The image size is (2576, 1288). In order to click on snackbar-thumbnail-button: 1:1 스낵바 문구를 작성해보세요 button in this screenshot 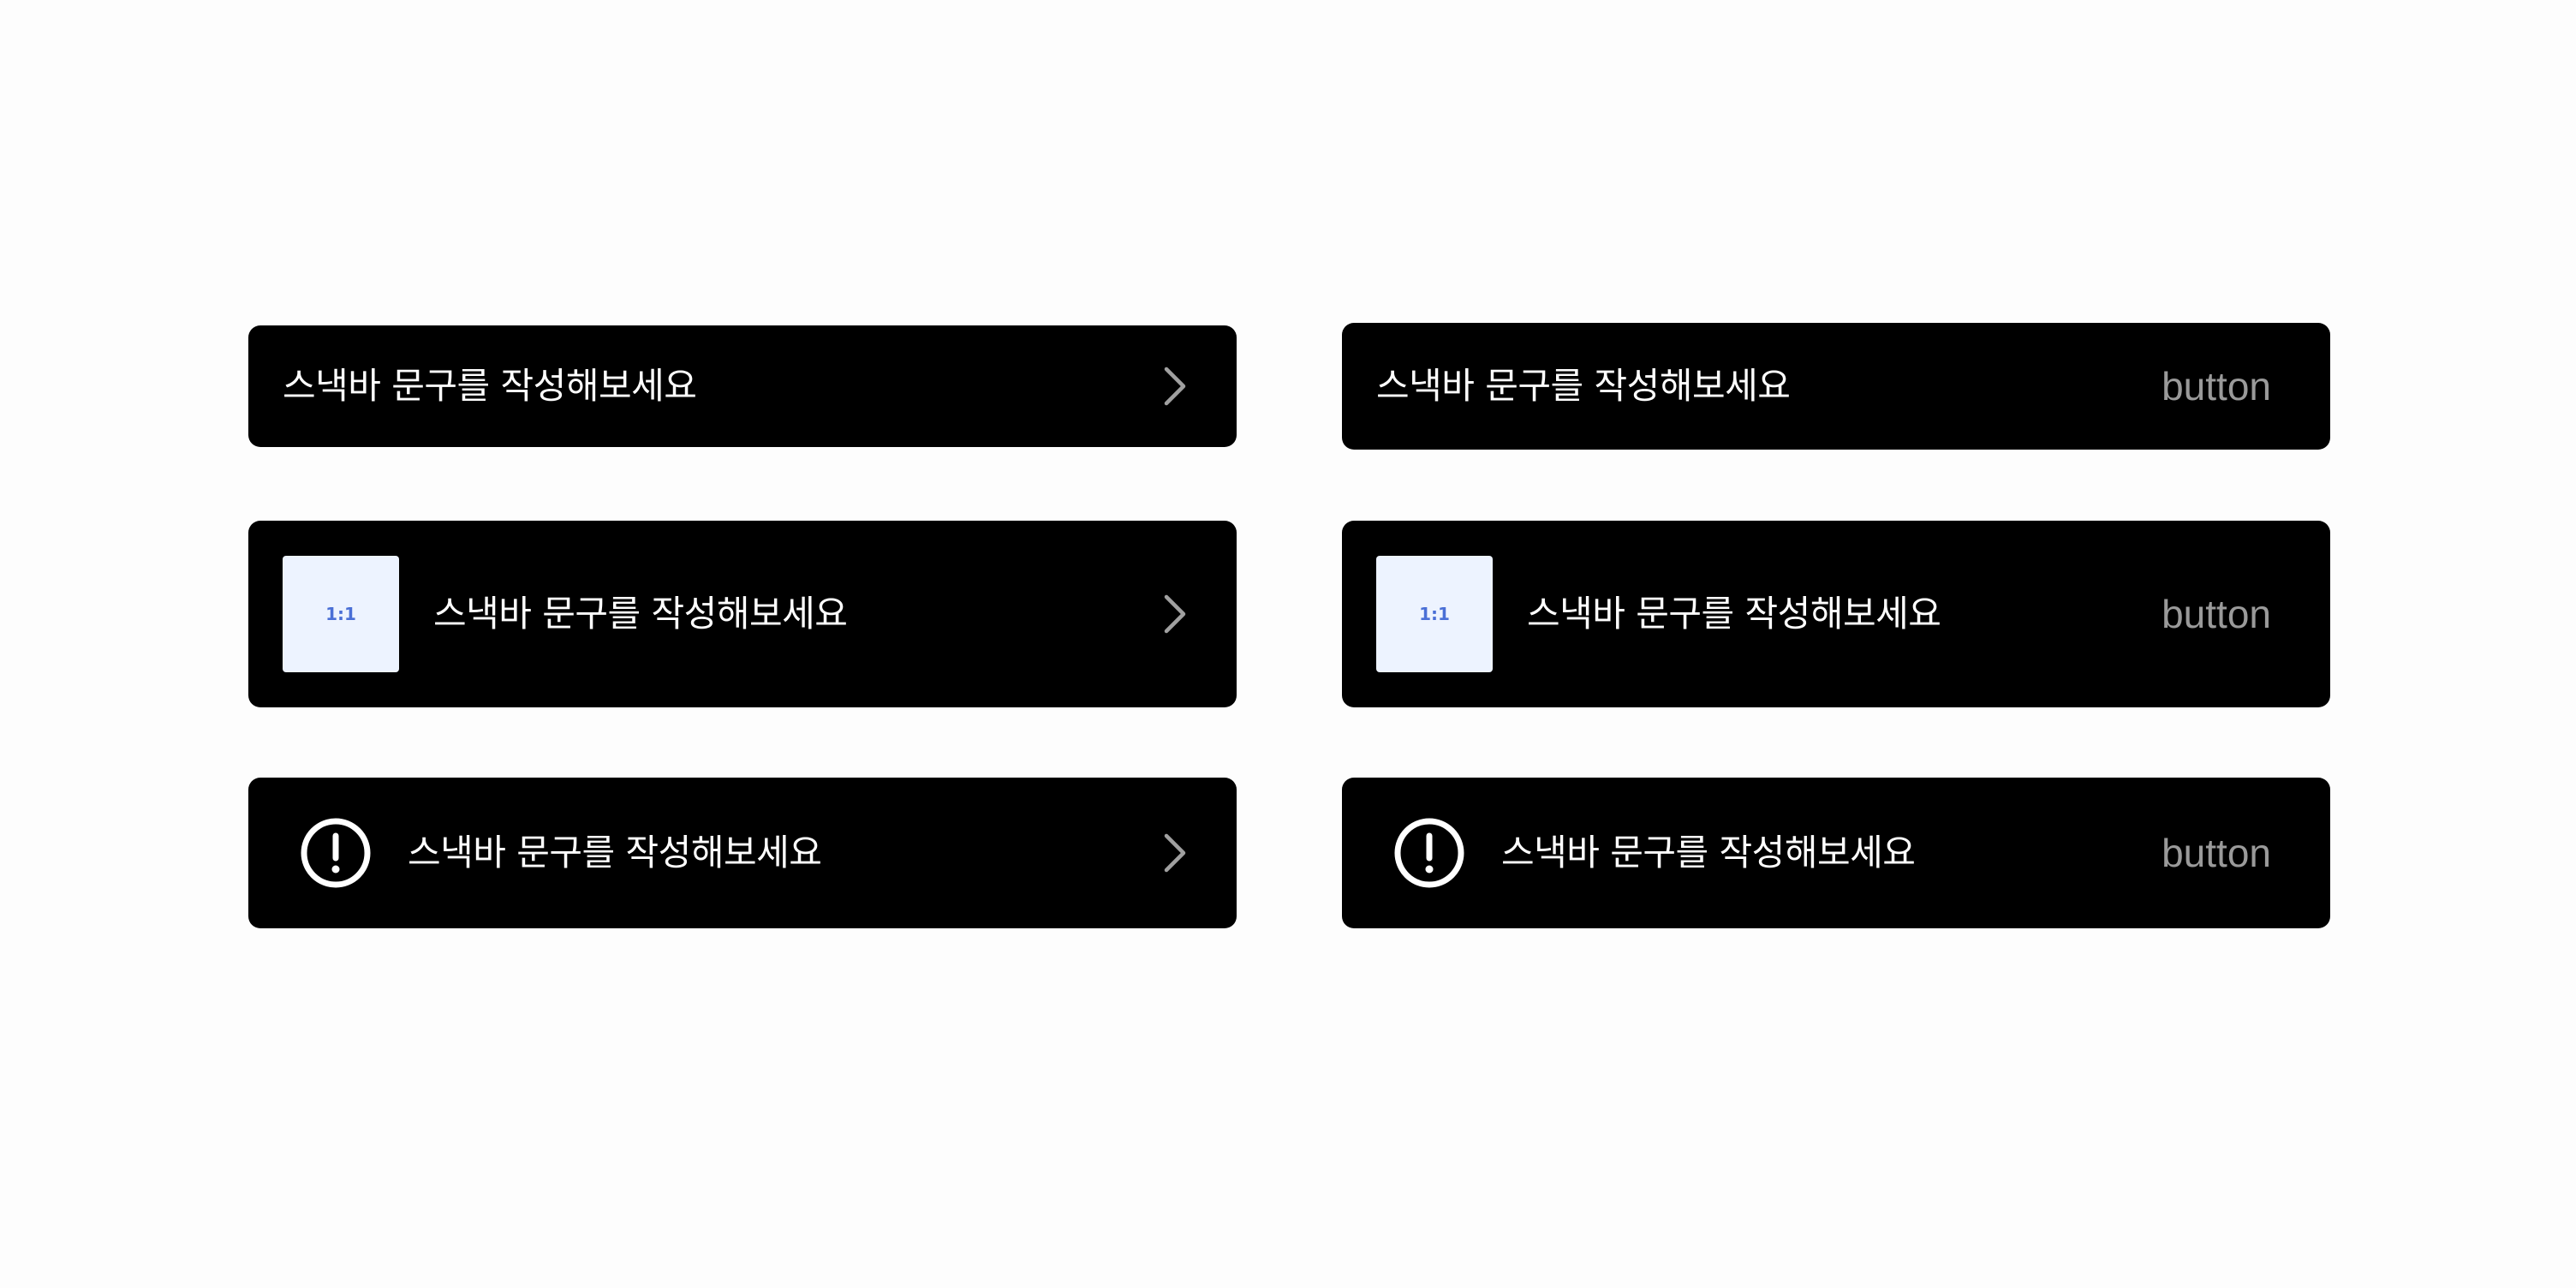, I will do `click(1836, 614)`.